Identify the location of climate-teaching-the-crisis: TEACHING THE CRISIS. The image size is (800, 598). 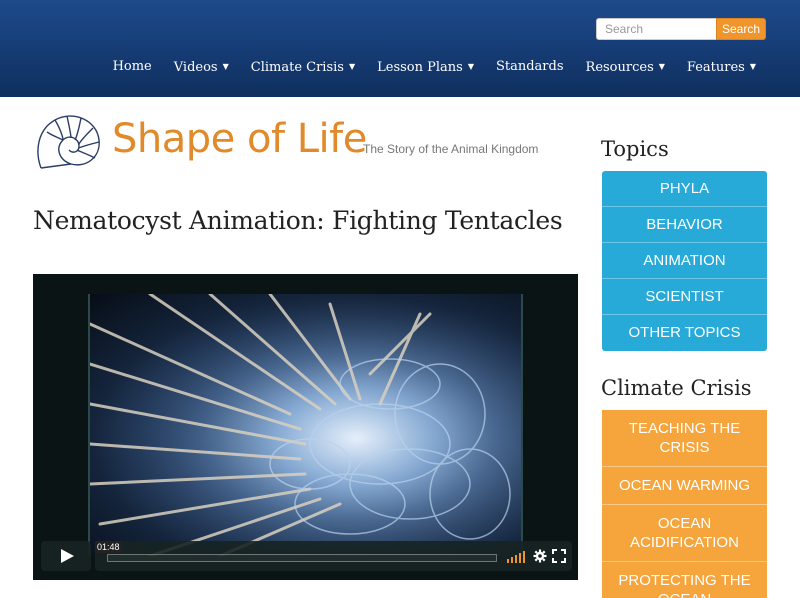
(684, 438).